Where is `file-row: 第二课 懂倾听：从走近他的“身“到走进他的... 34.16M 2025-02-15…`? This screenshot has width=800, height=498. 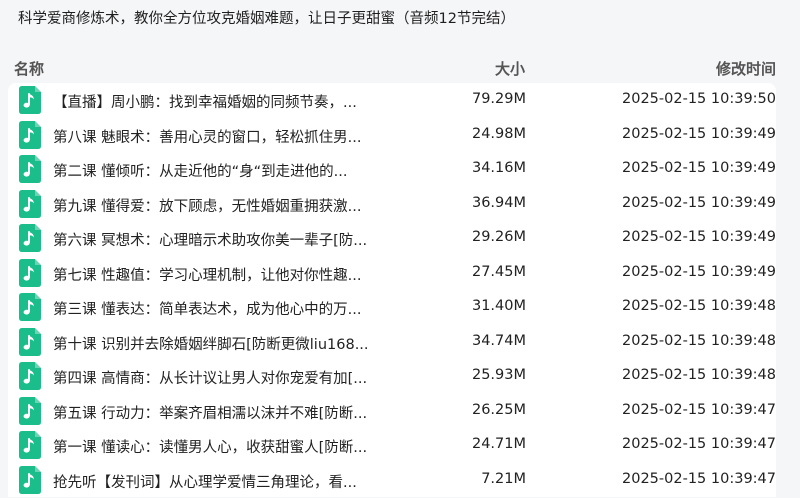
file-row: 第二课 懂倾听：从走近他的“身“到走进他的... 34.16M 2025-02-15… is located at coordinates (392, 169).